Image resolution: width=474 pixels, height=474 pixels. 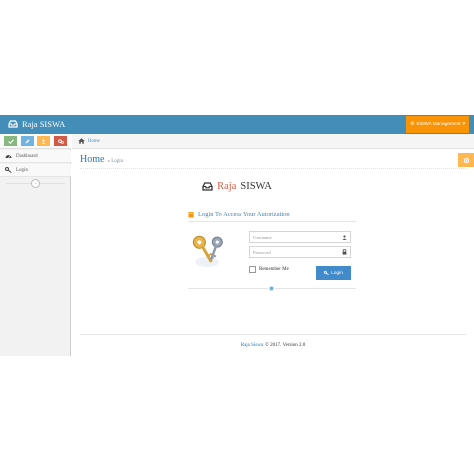 What do you see at coordinates (274, 269) in the screenshot?
I see `remember-label: Remember Me` at bounding box center [274, 269].